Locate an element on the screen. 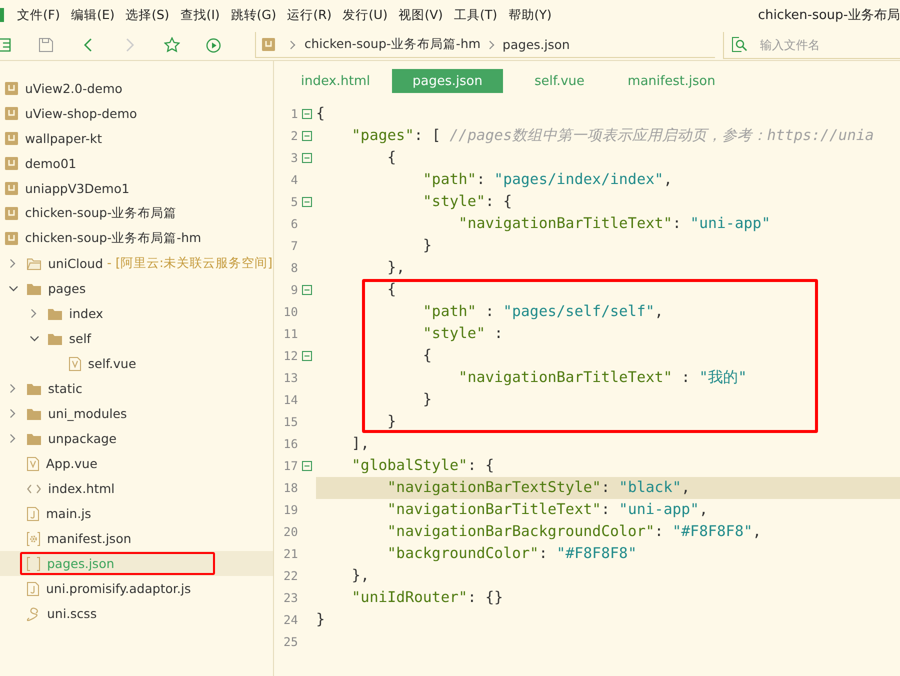  code-line: "navigationBarTitleText": "uni-app" is located at coordinates (614, 224).